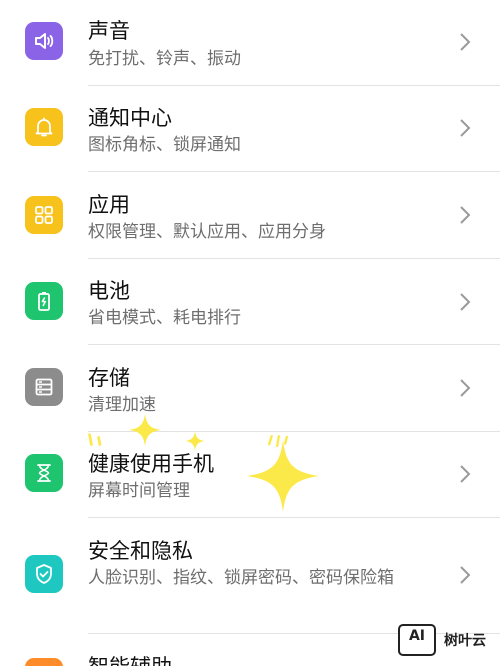 The width and height of the screenshot is (500, 666). What do you see at coordinates (140, 551) in the screenshot?
I see `item-title: 安全和隐私` at bounding box center [140, 551].